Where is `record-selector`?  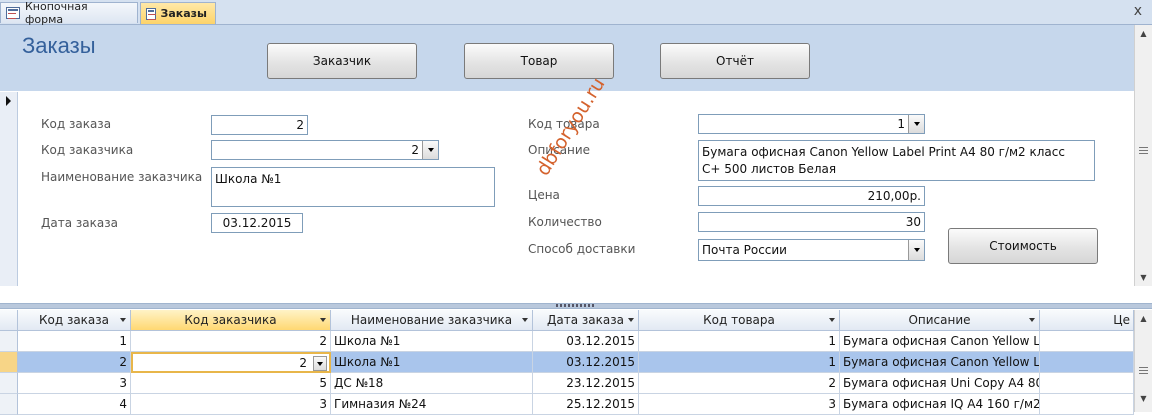 record-selector is located at coordinates (9, 189).